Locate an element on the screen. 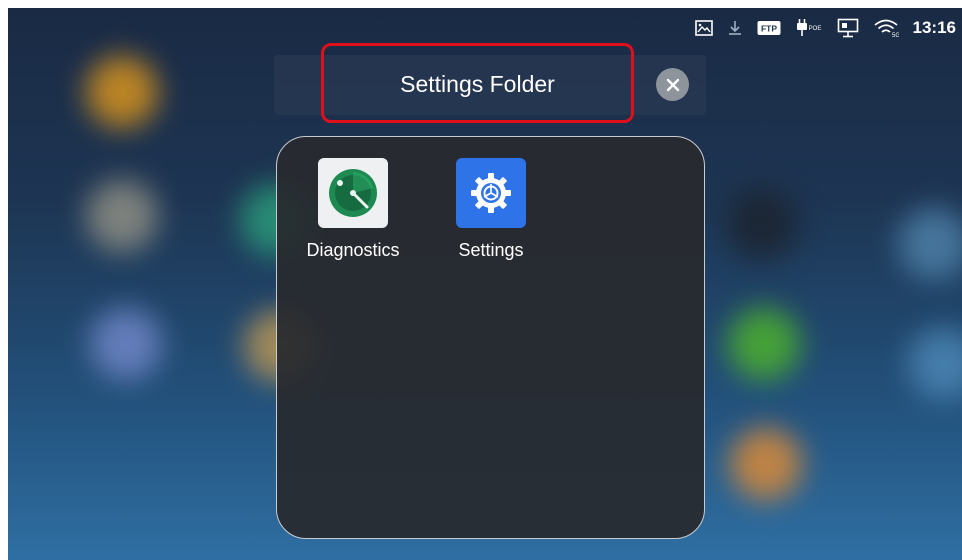 The image size is (962, 560). close-folder-button is located at coordinates (672, 84).